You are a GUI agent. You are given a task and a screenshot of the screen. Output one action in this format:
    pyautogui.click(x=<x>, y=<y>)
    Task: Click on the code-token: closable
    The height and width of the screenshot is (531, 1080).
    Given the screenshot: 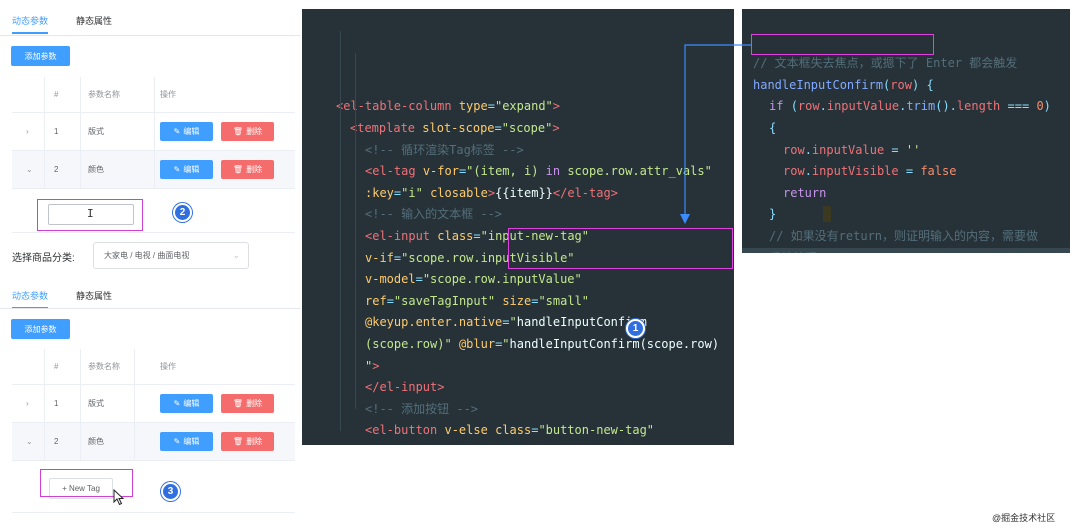 What is the action you would take?
    pyautogui.click(x=459, y=192)
    